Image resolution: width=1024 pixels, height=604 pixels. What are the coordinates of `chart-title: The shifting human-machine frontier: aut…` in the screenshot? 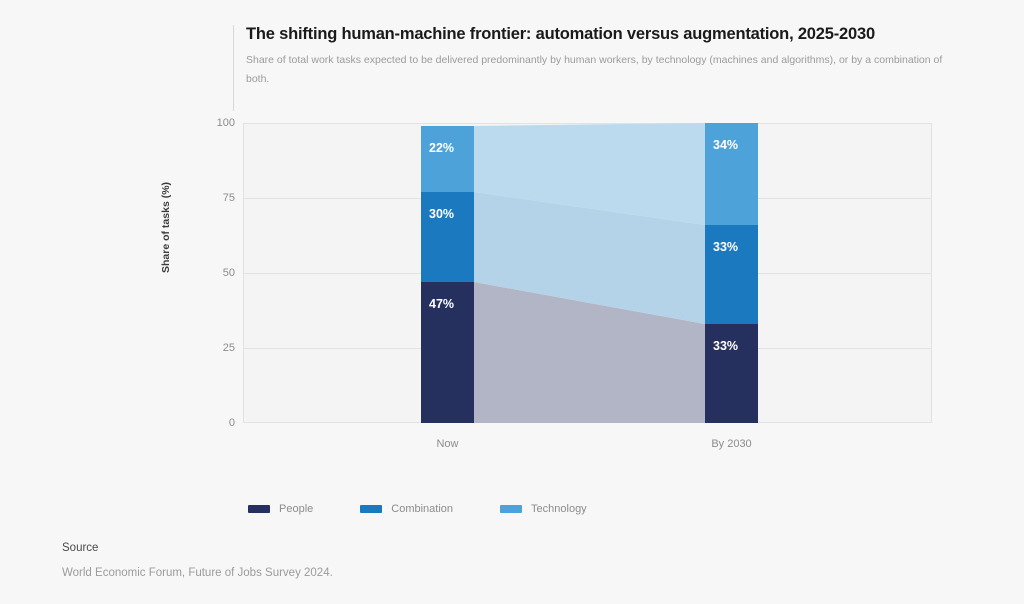 It's located at (560, 34).